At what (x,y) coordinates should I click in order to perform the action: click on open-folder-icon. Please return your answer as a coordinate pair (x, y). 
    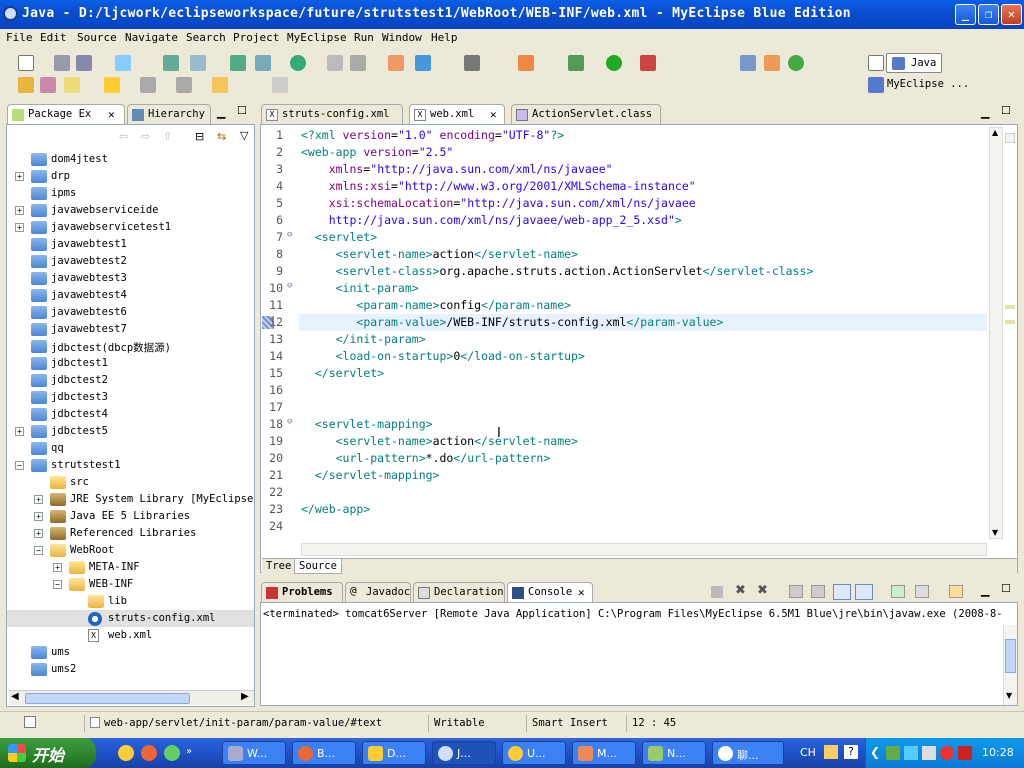
    Looking at the image, I should click on (26, 85).